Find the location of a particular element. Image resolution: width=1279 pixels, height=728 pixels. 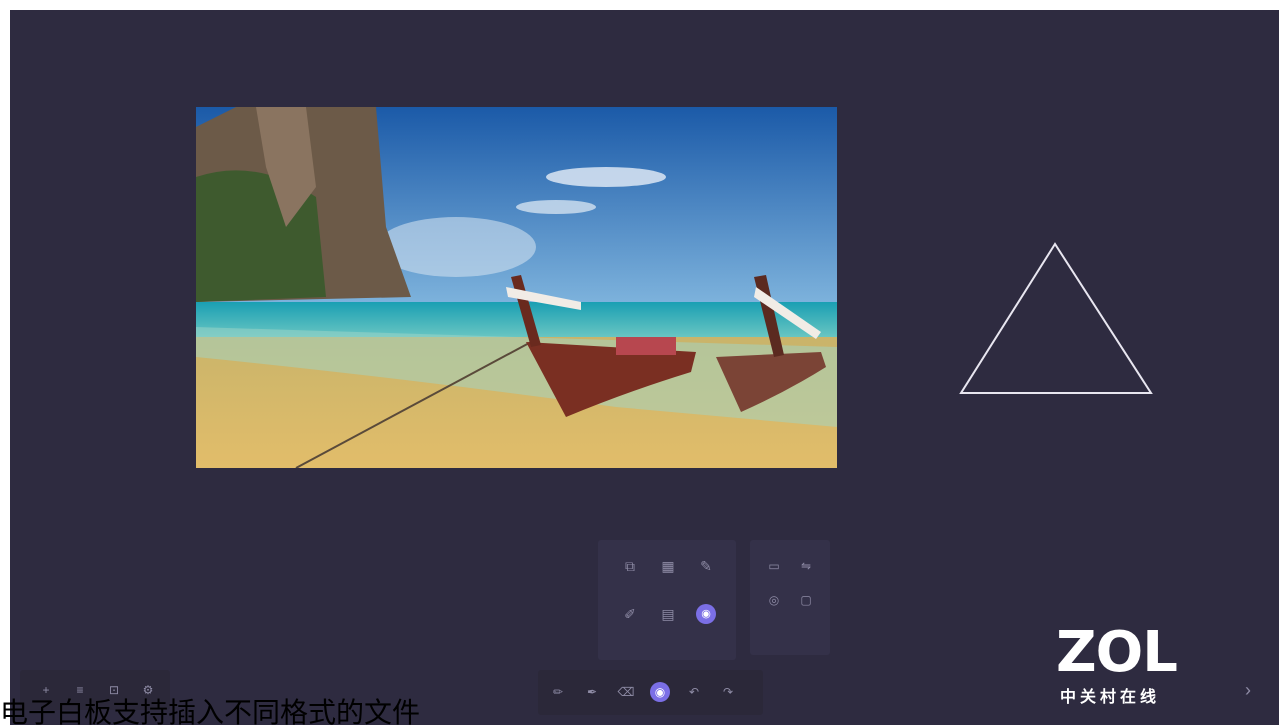

caption-text: 电子白板支持插入不同格式的文件 is located at coordinates (210, 712).